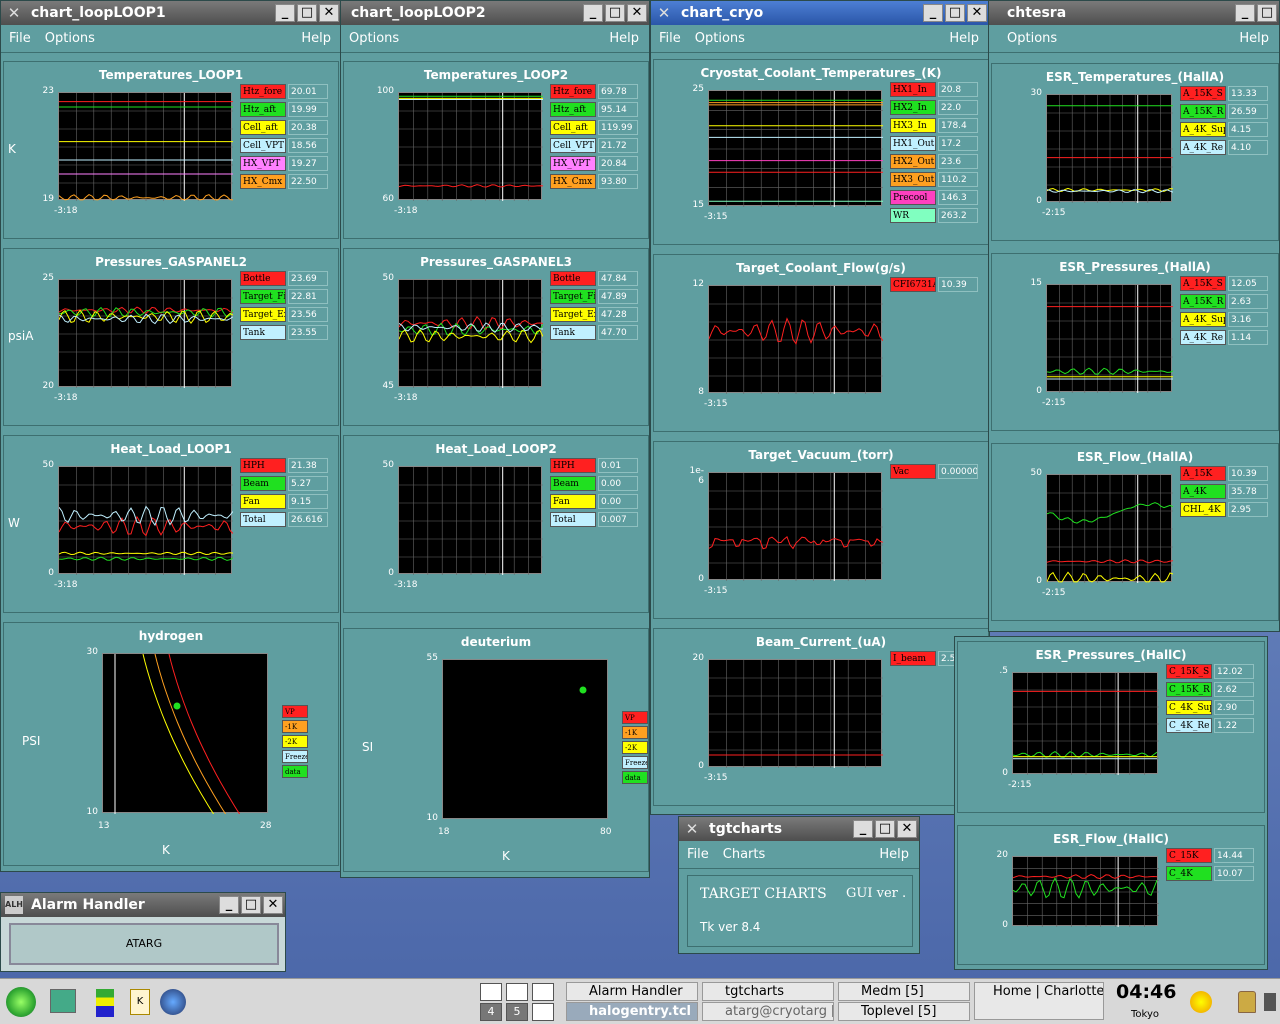 The width and height of the screenshot is (1280, 1024). Describe the element at coordinates (768, 1011) in the screenshot. I see `task-atarg-cryotarg: atarg@cryotarg [6]` at that location.